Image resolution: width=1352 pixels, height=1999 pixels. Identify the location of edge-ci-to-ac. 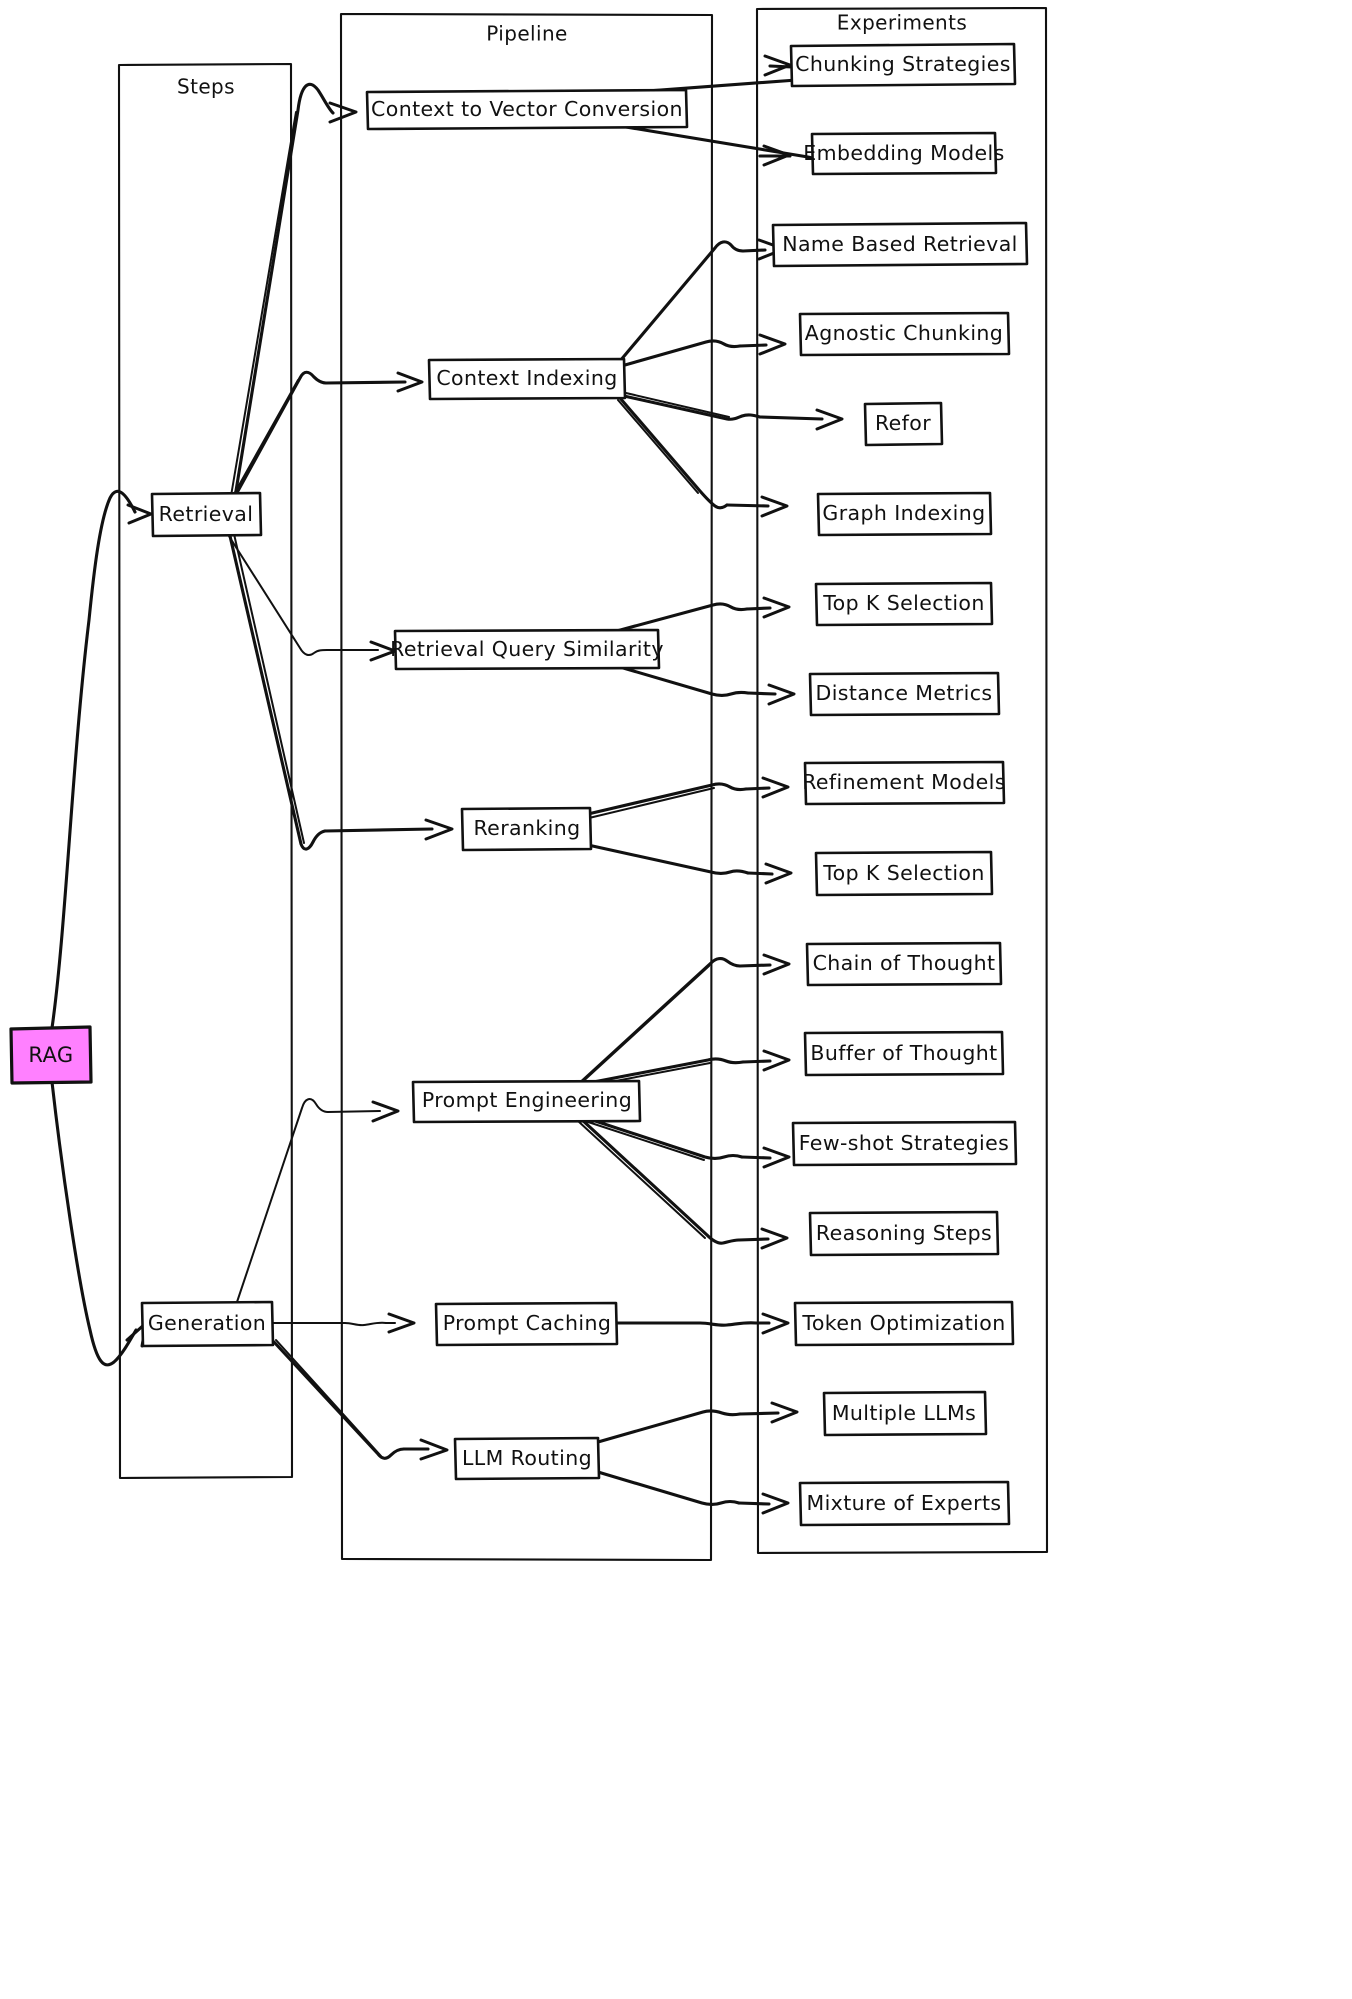
(705, 350).